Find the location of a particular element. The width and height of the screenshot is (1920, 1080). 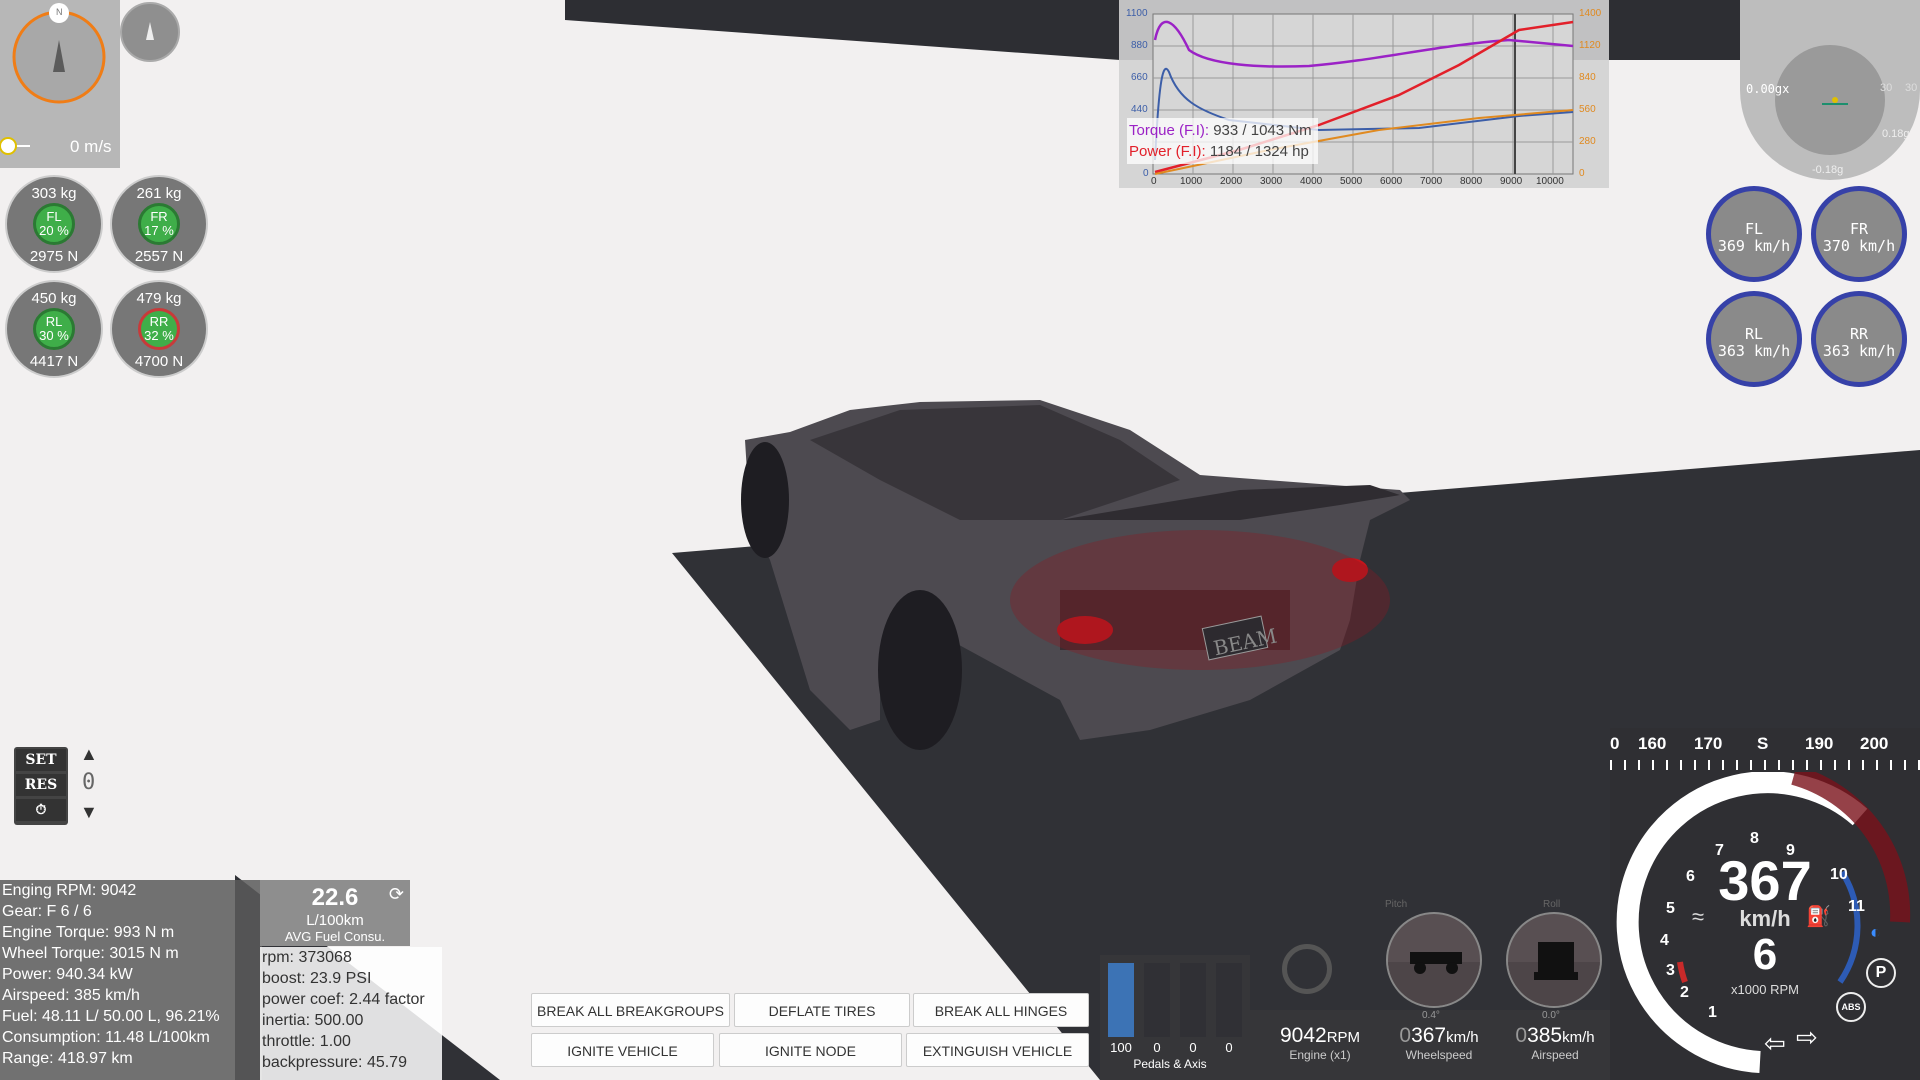

heading-label: 0 is located at coordinates (1615, 743).